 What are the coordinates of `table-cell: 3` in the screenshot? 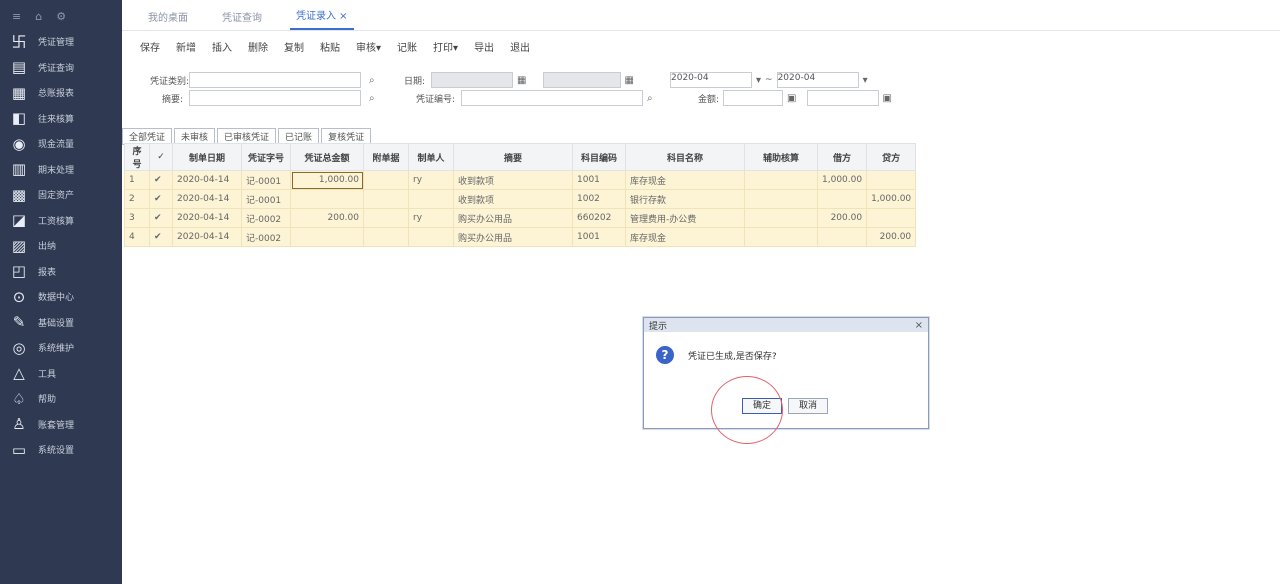 It's located at (137, 218).